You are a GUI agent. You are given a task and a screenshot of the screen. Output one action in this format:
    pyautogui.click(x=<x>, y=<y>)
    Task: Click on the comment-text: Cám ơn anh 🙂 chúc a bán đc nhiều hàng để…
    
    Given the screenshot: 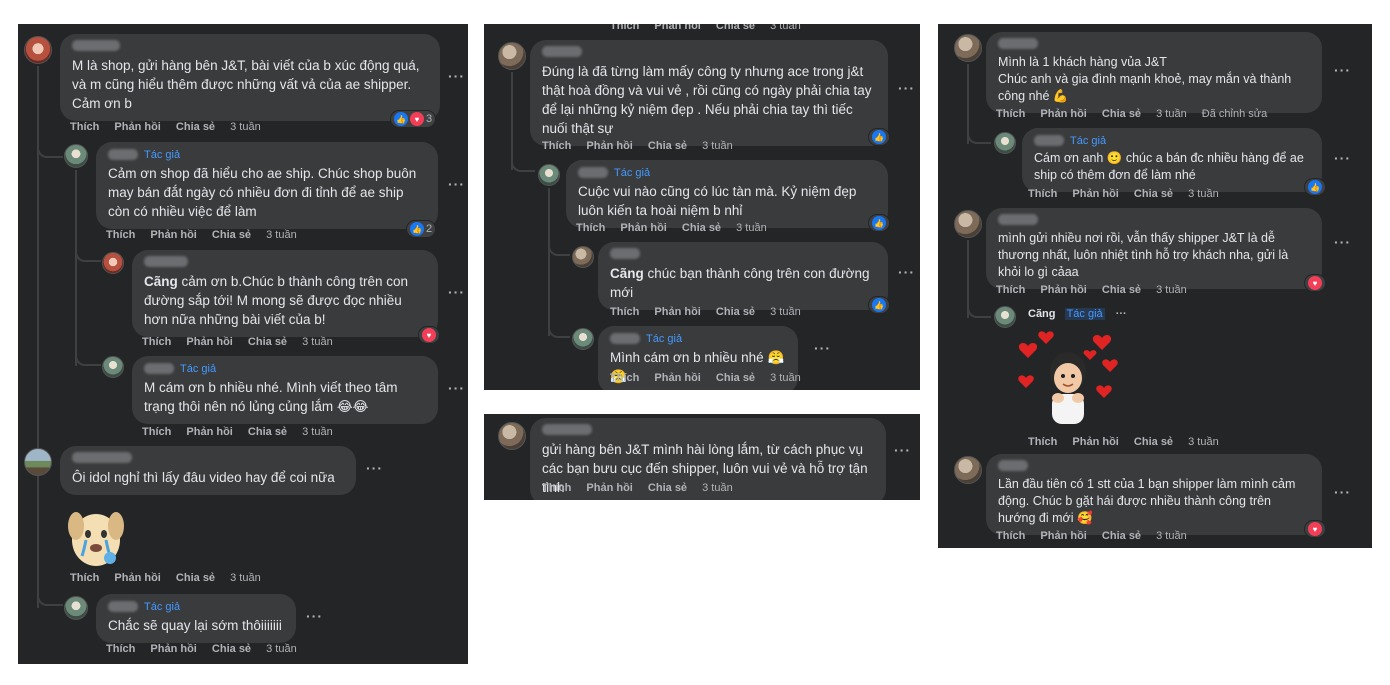 What is the action you would take?
    pyautogui.click(x=1169, y=166)
    